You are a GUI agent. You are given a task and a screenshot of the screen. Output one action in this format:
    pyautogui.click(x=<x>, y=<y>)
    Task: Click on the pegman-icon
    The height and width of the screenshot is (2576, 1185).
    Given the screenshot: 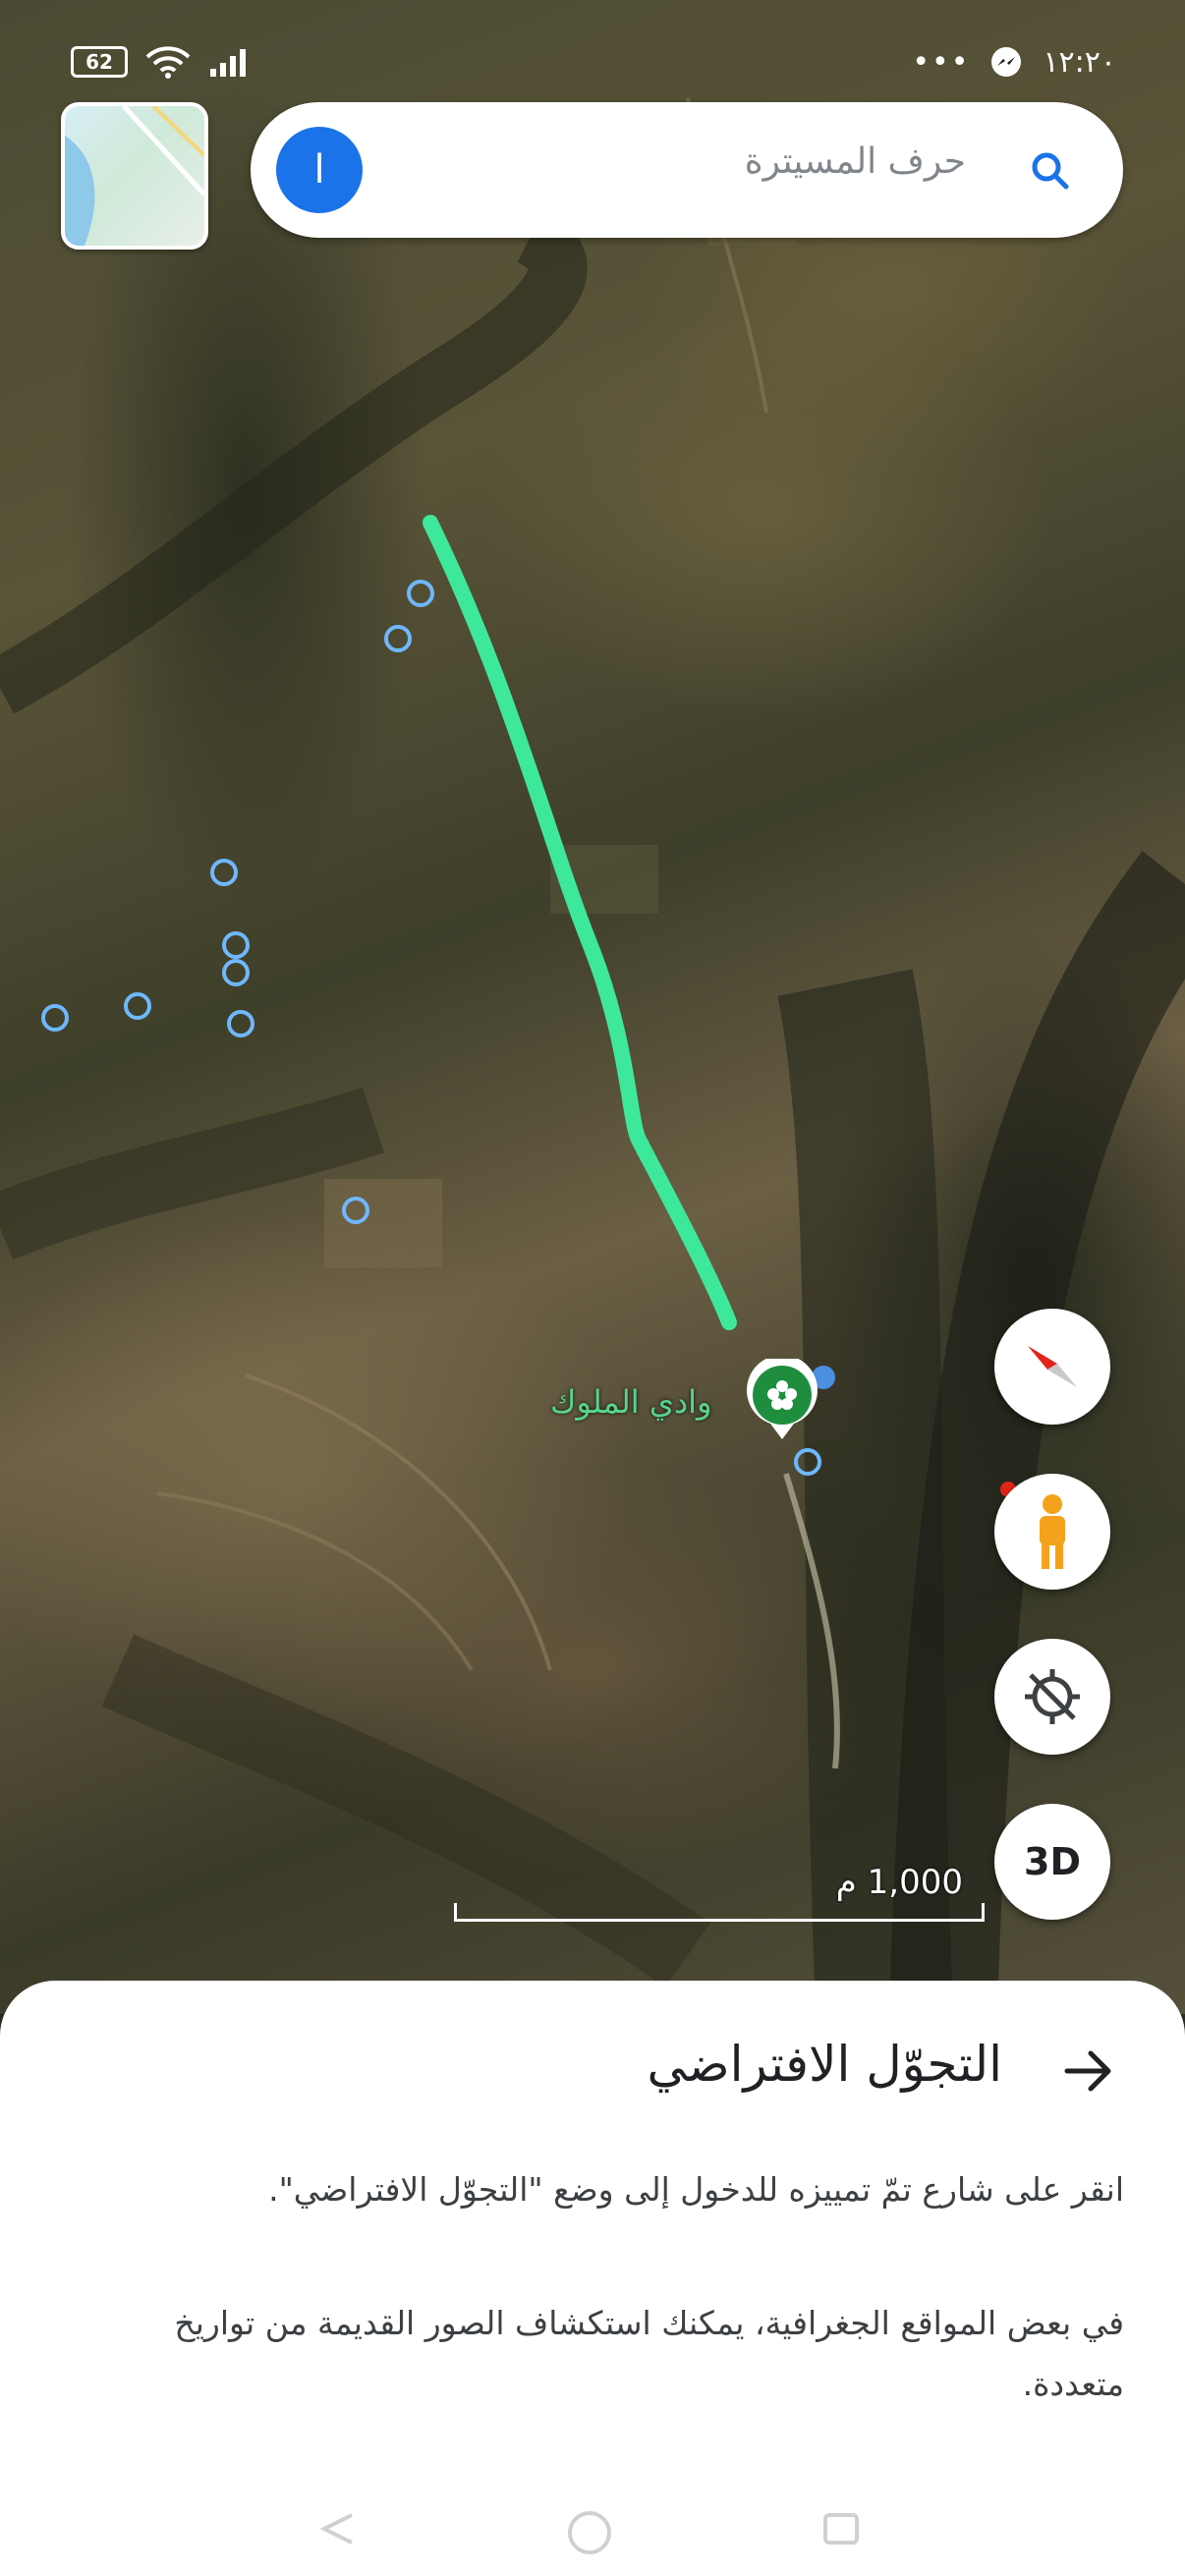 What is the action you would take?
    pyautogui.click(x=1053, y=1531)
    